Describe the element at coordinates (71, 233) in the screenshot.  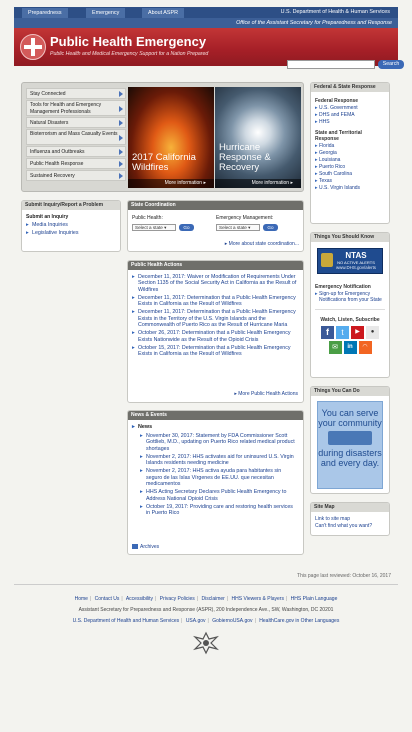
I see `link-legislative-inquiries: Legislative Inquiries` at that location.